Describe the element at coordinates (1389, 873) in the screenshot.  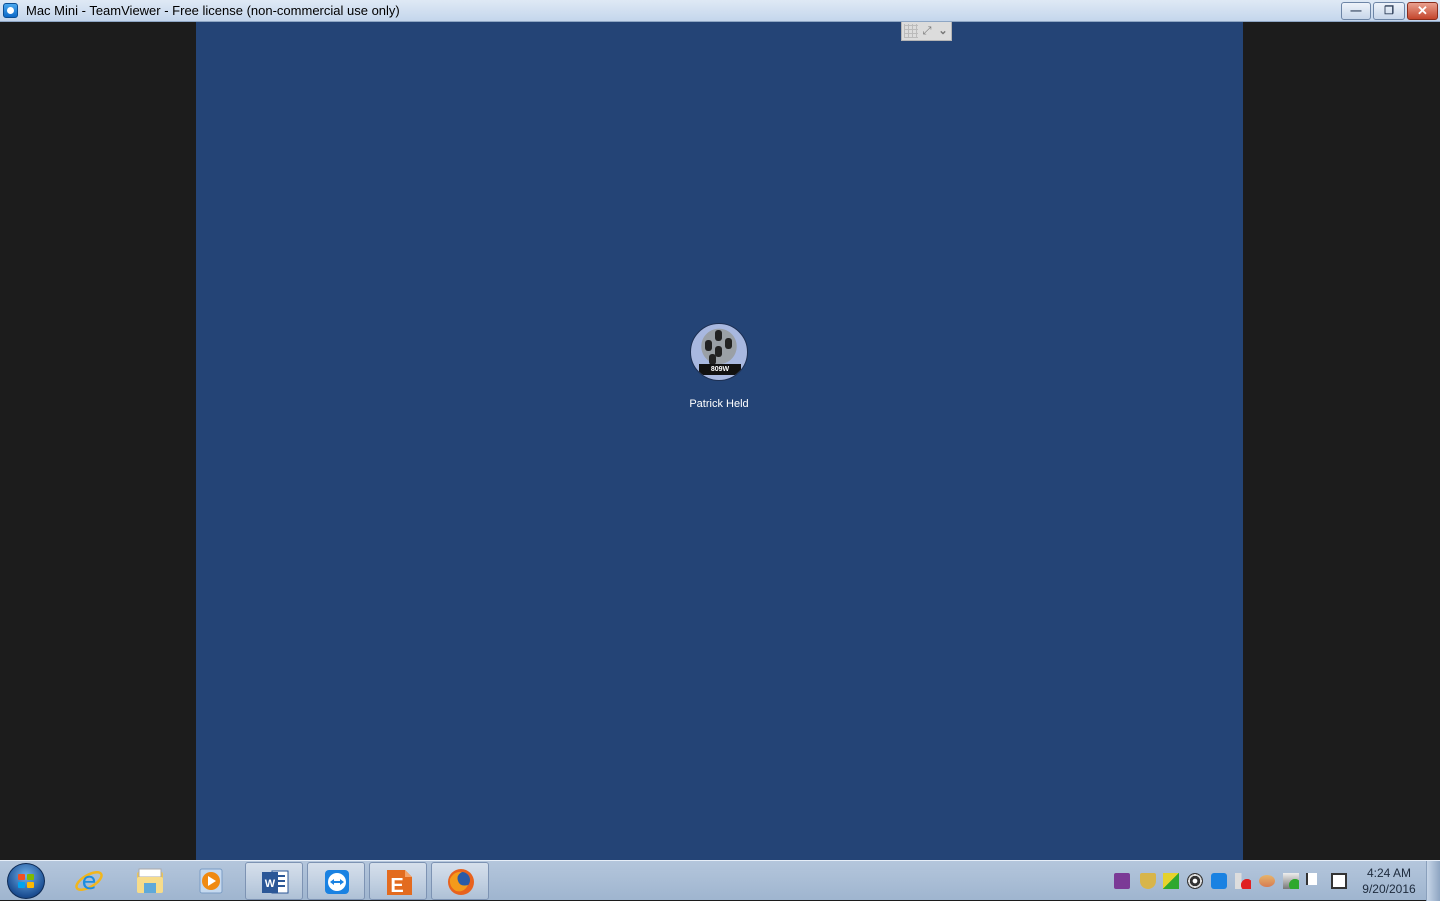
I see `clock-time: 4:24 AM` at that location.